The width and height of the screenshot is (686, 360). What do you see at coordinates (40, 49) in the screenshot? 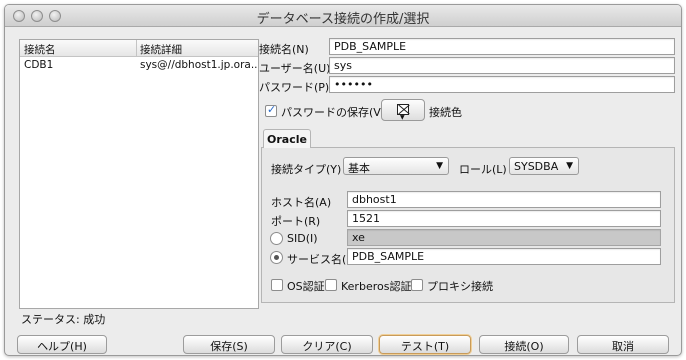
I see `column-header-name: 接続名` at bounding box center [40, 49].